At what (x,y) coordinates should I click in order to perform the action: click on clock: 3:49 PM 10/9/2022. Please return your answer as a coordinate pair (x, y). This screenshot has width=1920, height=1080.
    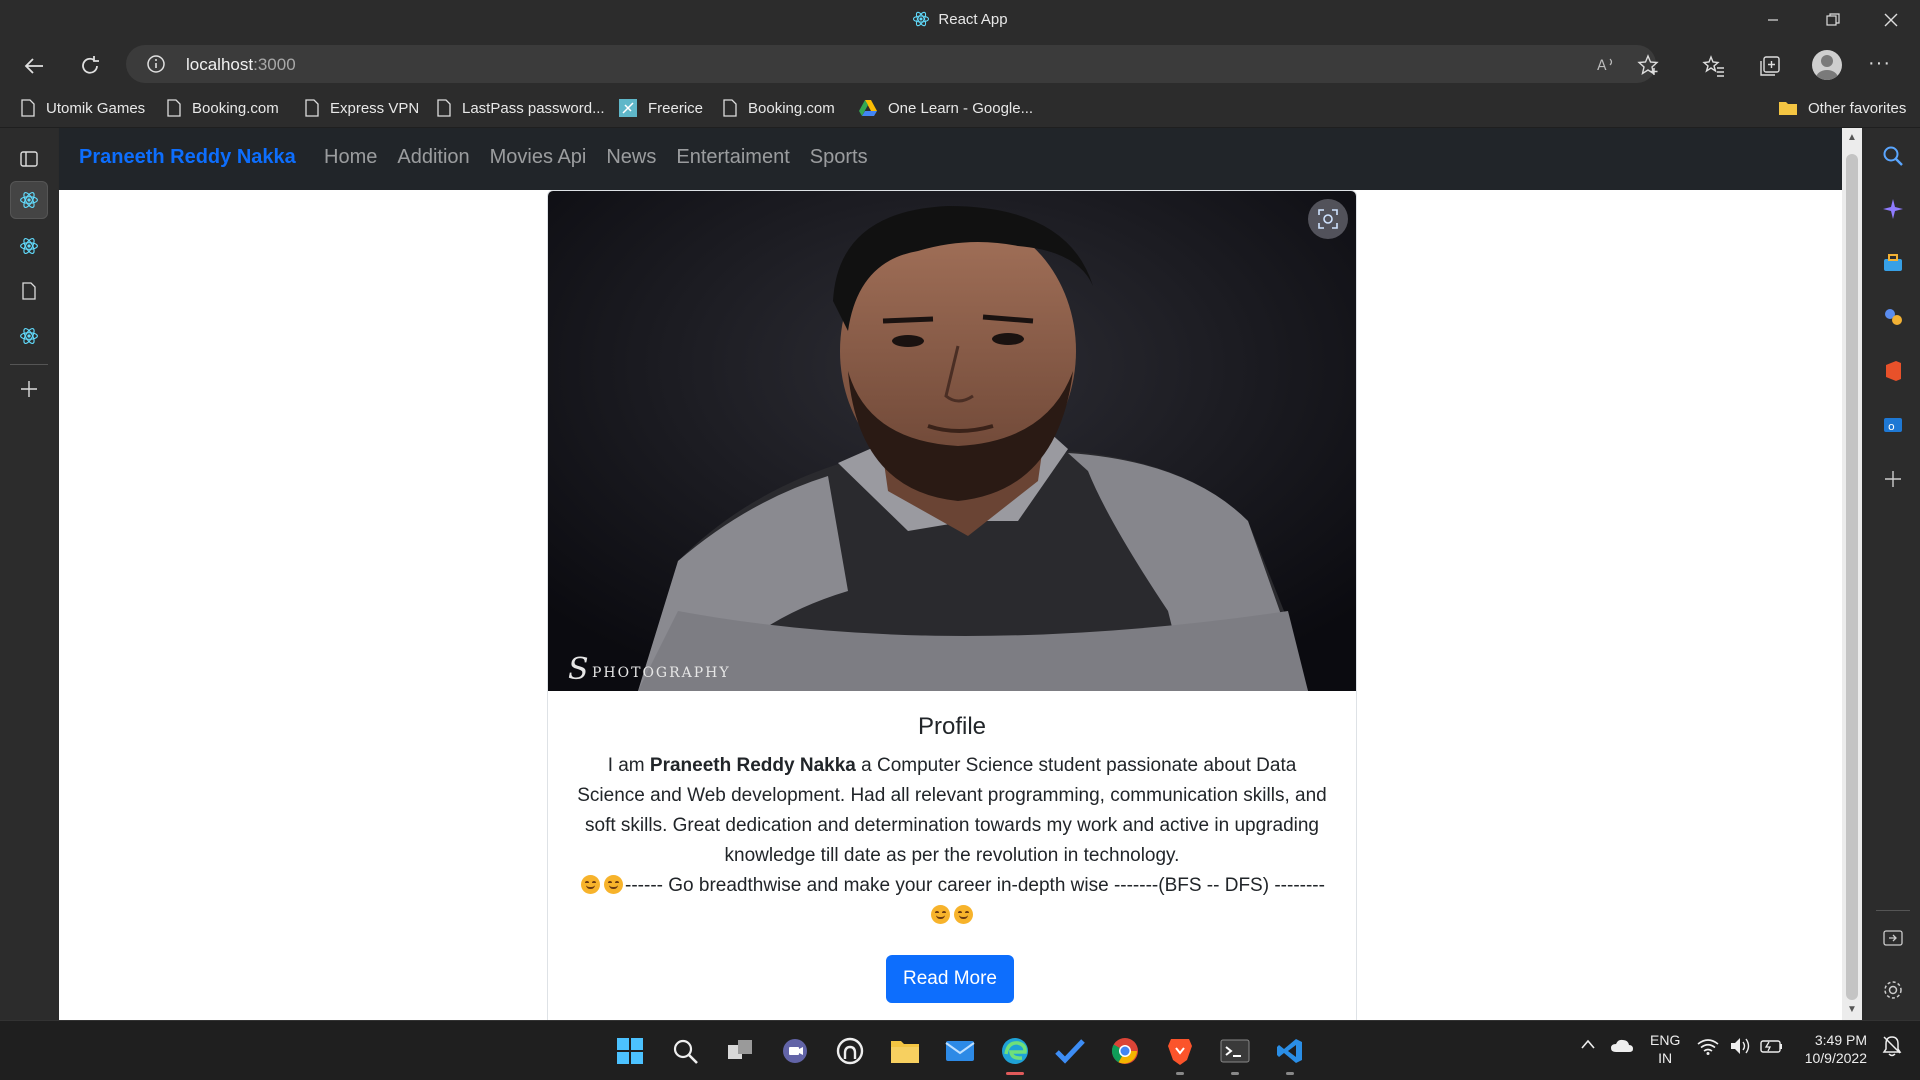
    Looking at the image, I should click on (1832, 1049).